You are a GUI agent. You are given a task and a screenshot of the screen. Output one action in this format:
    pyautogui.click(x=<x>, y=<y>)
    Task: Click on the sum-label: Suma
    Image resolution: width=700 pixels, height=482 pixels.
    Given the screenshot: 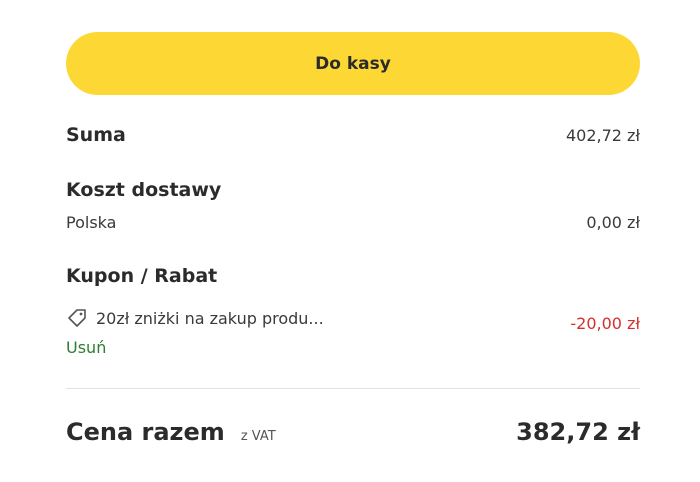 What is the action you would take?
    pyautogui.click(x=96, y=135)
    